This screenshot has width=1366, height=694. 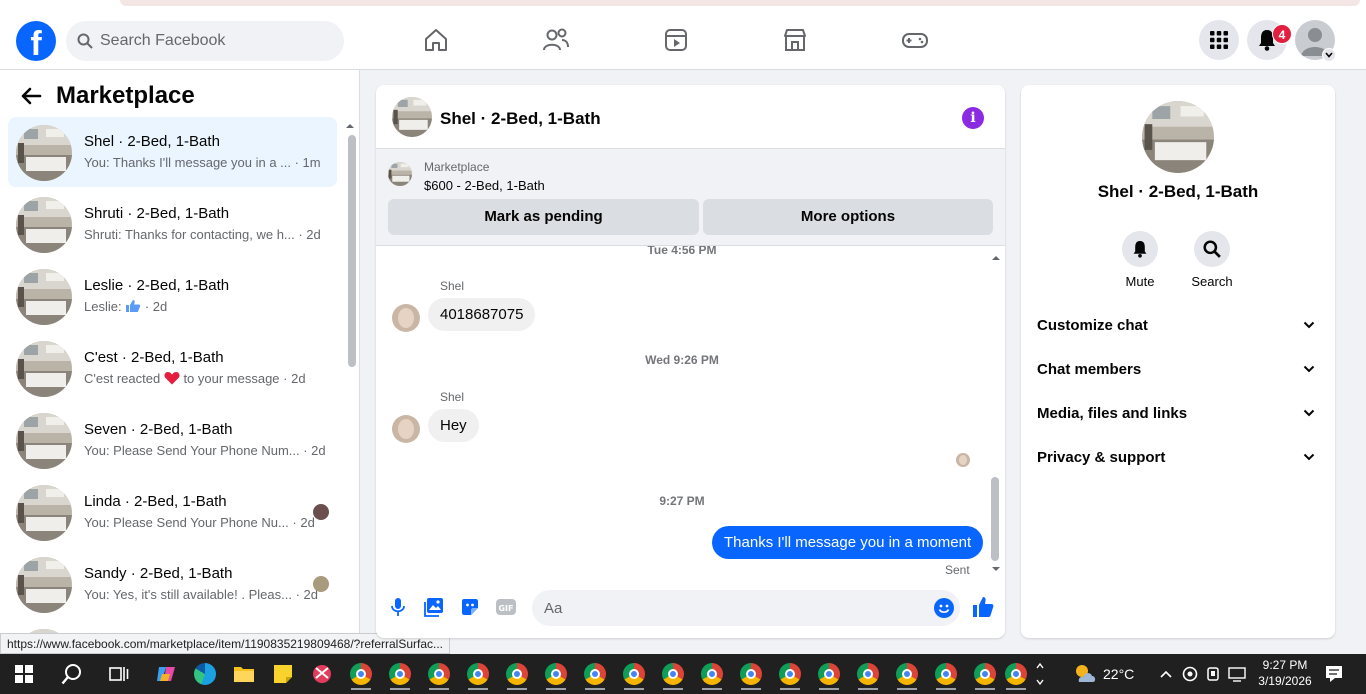 What do you see at coordinates (996, 569) in the screenshot?
I see `scroll-down-icon` at bounding box center [996, 569].